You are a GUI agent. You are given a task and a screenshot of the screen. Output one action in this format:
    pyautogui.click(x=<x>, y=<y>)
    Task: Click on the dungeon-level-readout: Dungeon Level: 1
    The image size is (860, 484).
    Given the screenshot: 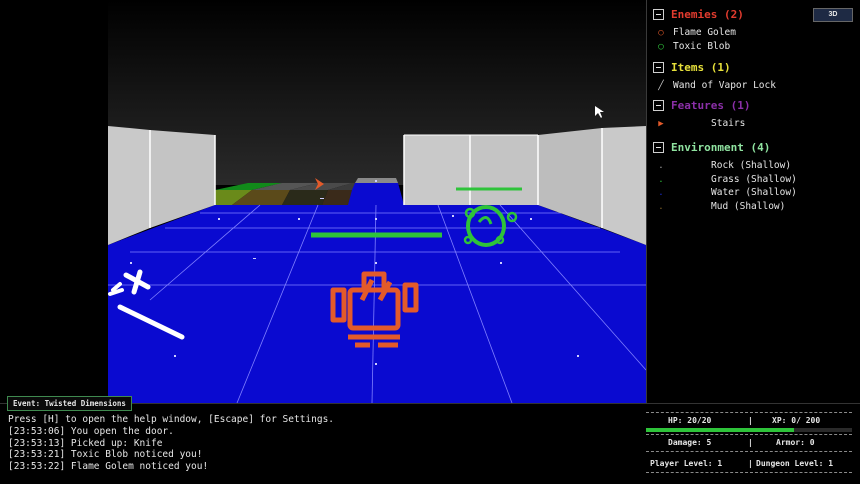 What is the action you would take?
    pyautogui.click(x=795, y=463)
    